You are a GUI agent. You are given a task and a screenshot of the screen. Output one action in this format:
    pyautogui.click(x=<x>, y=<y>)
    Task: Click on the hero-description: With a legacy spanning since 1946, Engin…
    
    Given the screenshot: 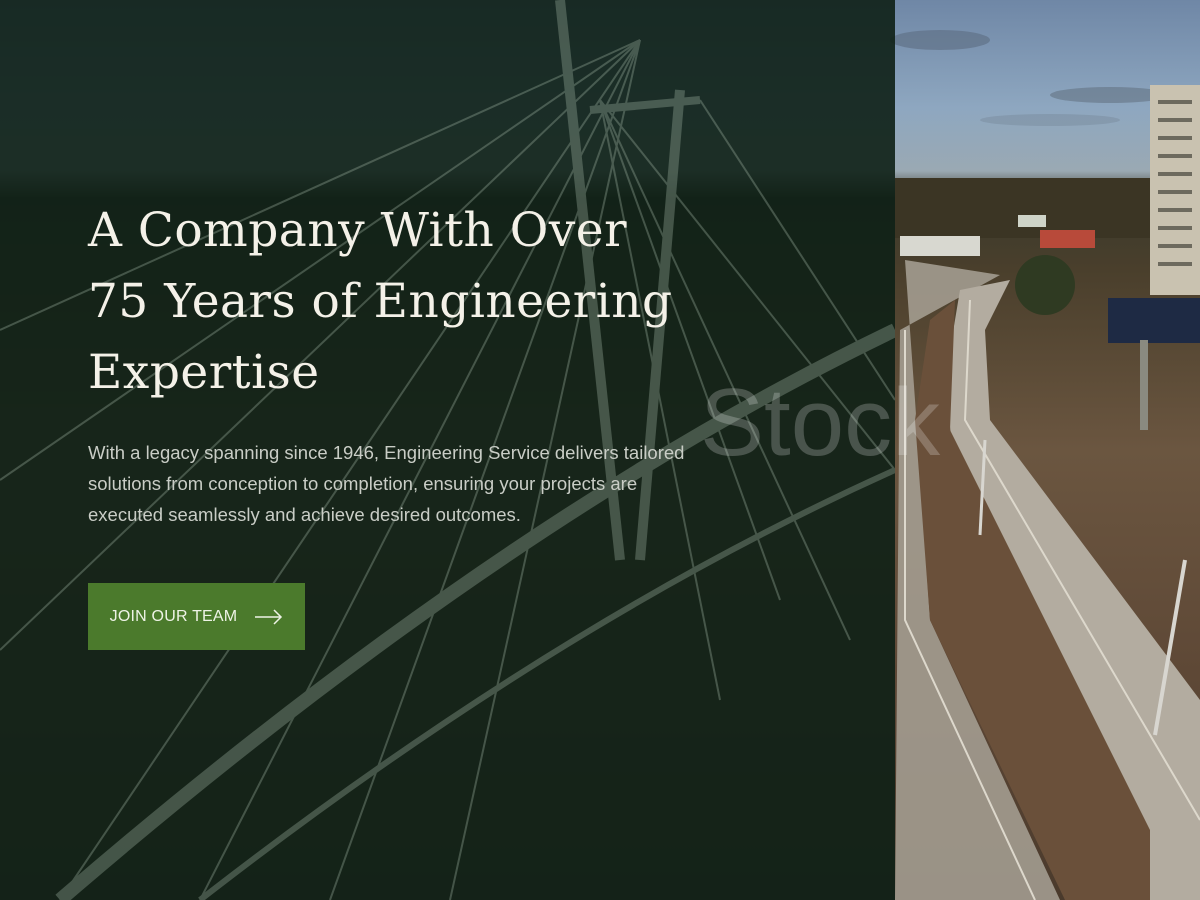 What is the action you would take?
    pyautogui.click(x=386, y=483)
    